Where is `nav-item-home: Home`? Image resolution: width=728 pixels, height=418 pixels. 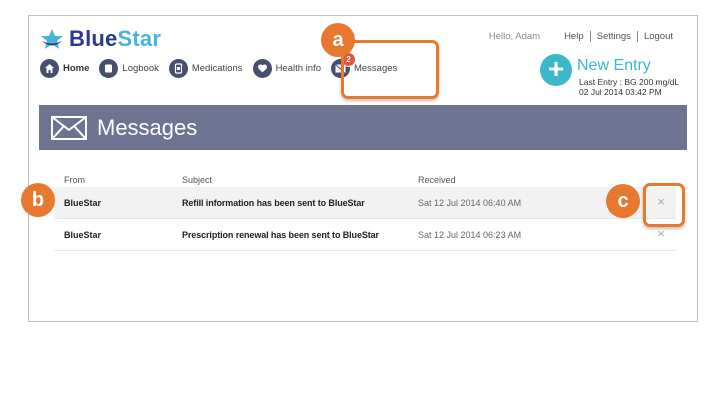
nav-item-home: Home is located at coordinates (64, 68).